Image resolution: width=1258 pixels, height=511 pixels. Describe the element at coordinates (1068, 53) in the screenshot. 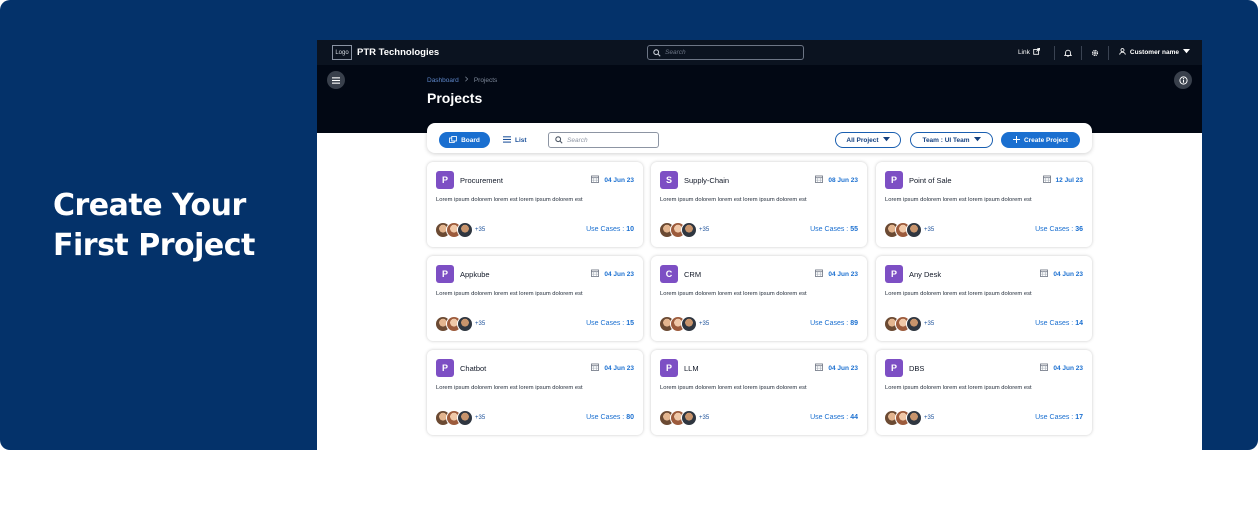

I see `bell-icon` at that location.